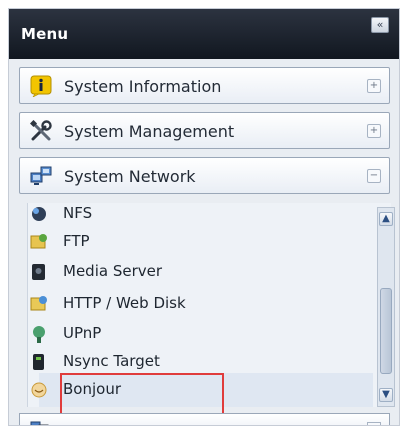 The image size is (407, 426). I want to click on section-icon, so click(39, 423).